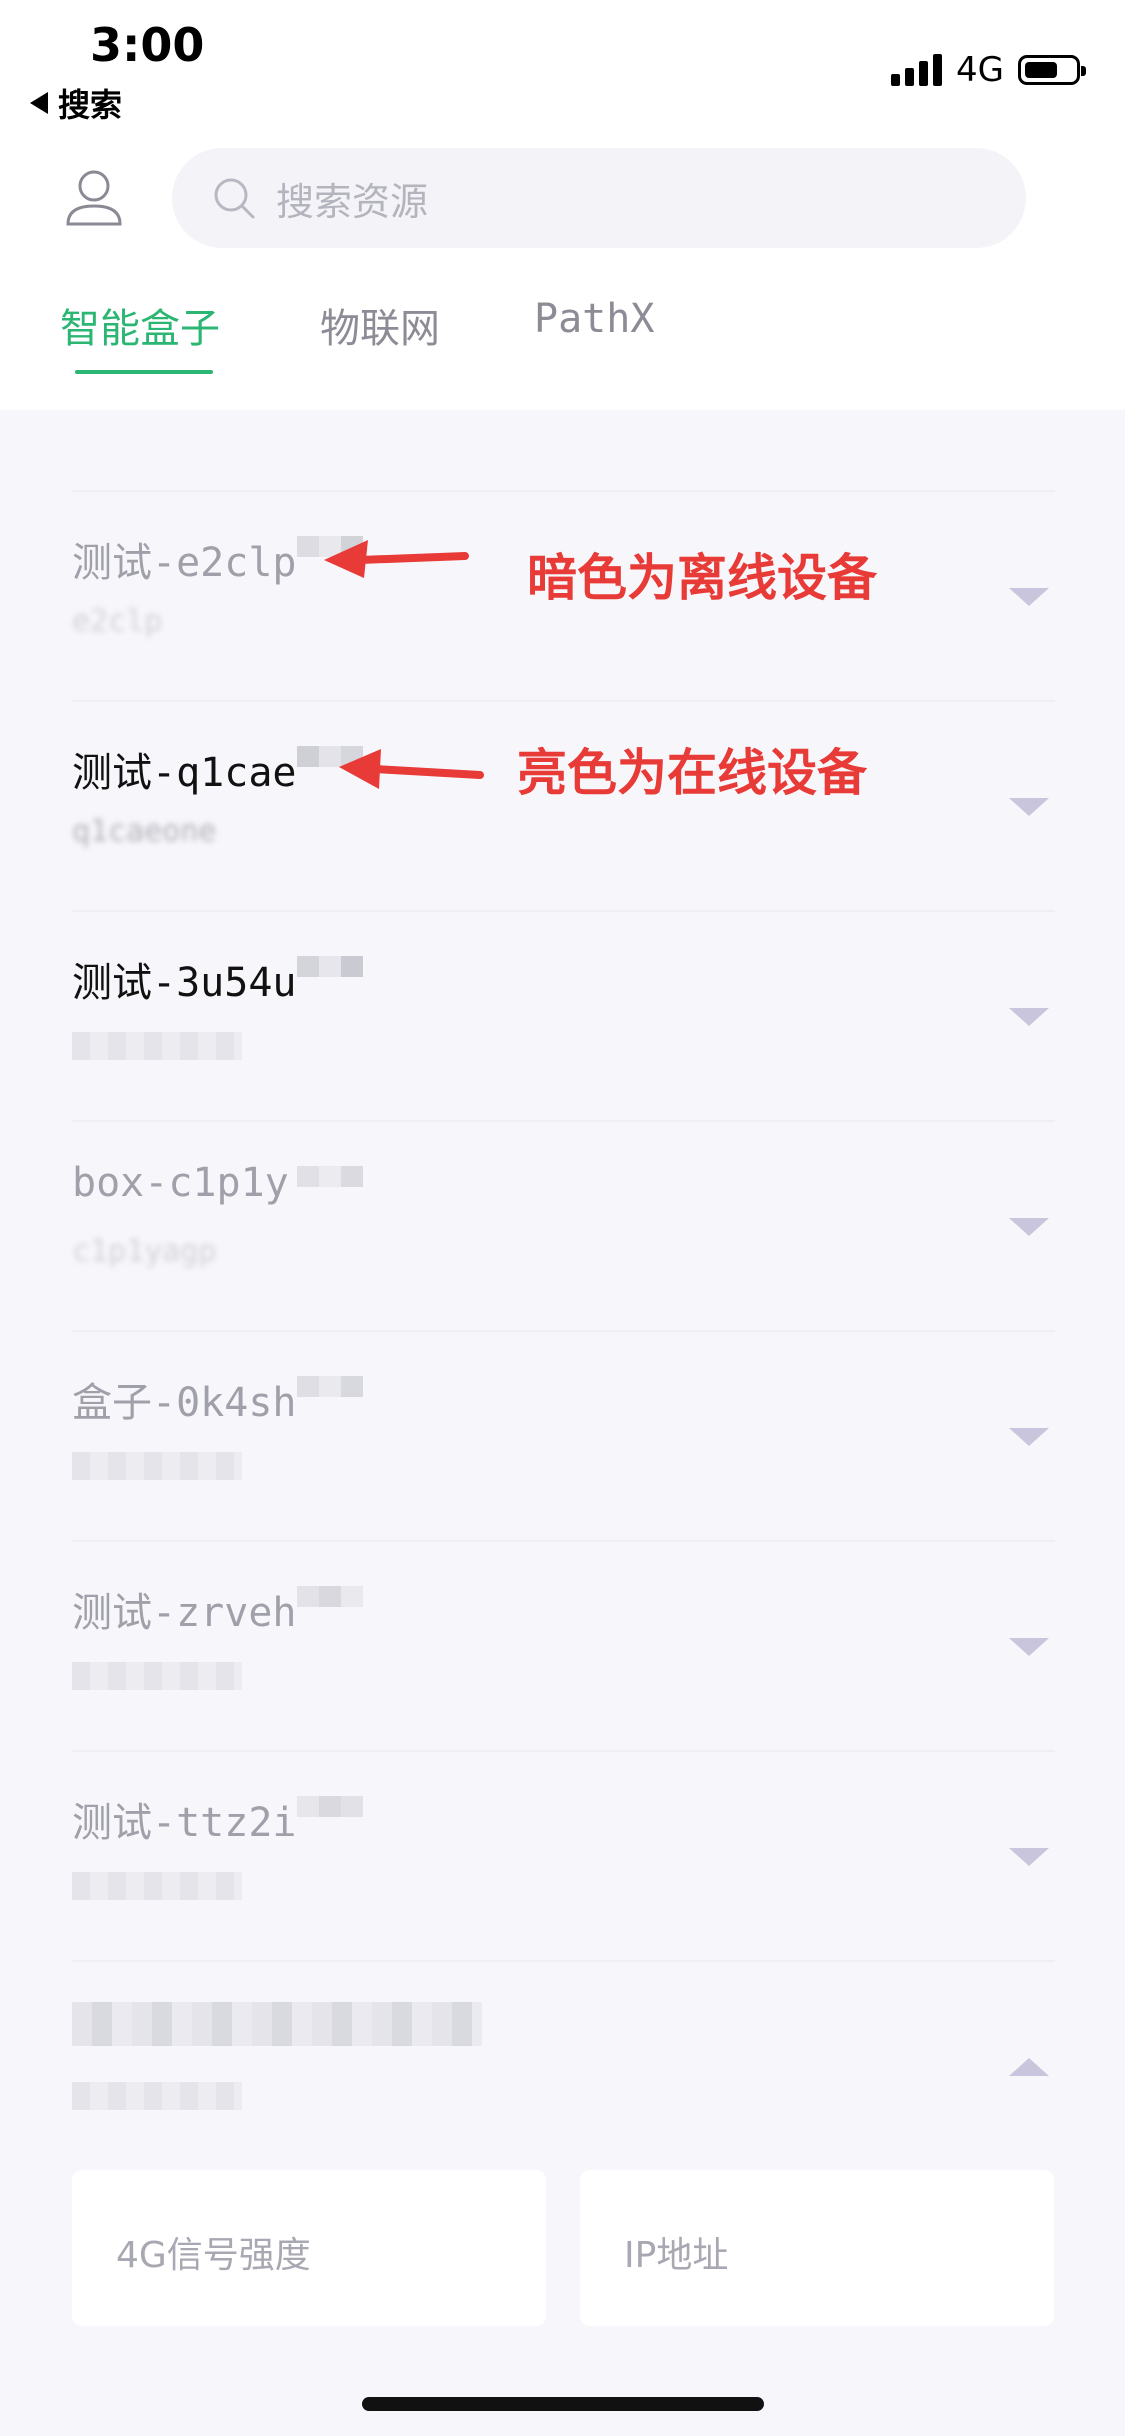 This screenshot has width=1125, height=2436. I want to click on tab-iot: 物联网, so click(380, 325).